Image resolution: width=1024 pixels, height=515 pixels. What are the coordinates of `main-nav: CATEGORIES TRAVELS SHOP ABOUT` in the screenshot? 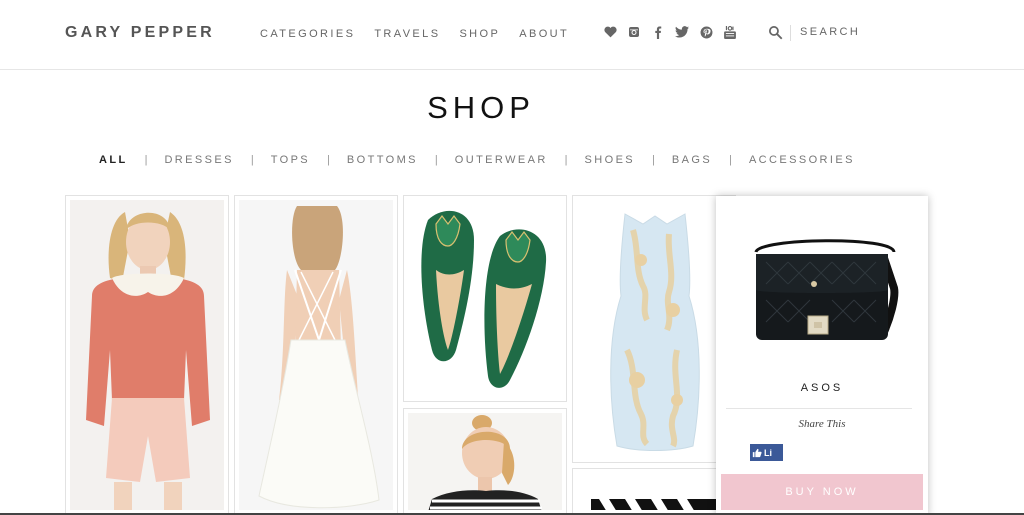 It's located at (424, 34).